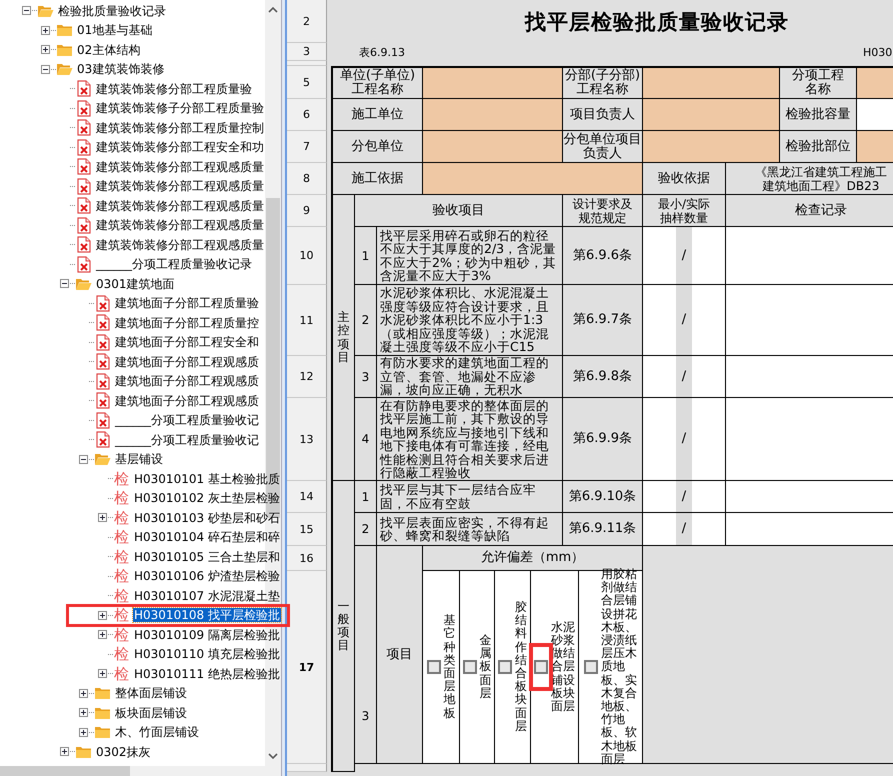  I want to click on row-header: 16, so click(307, 558).